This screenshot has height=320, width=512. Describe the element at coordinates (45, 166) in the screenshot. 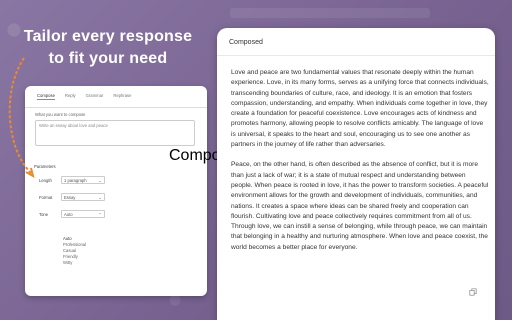

I see `parameters-label: Parameters` at that location.